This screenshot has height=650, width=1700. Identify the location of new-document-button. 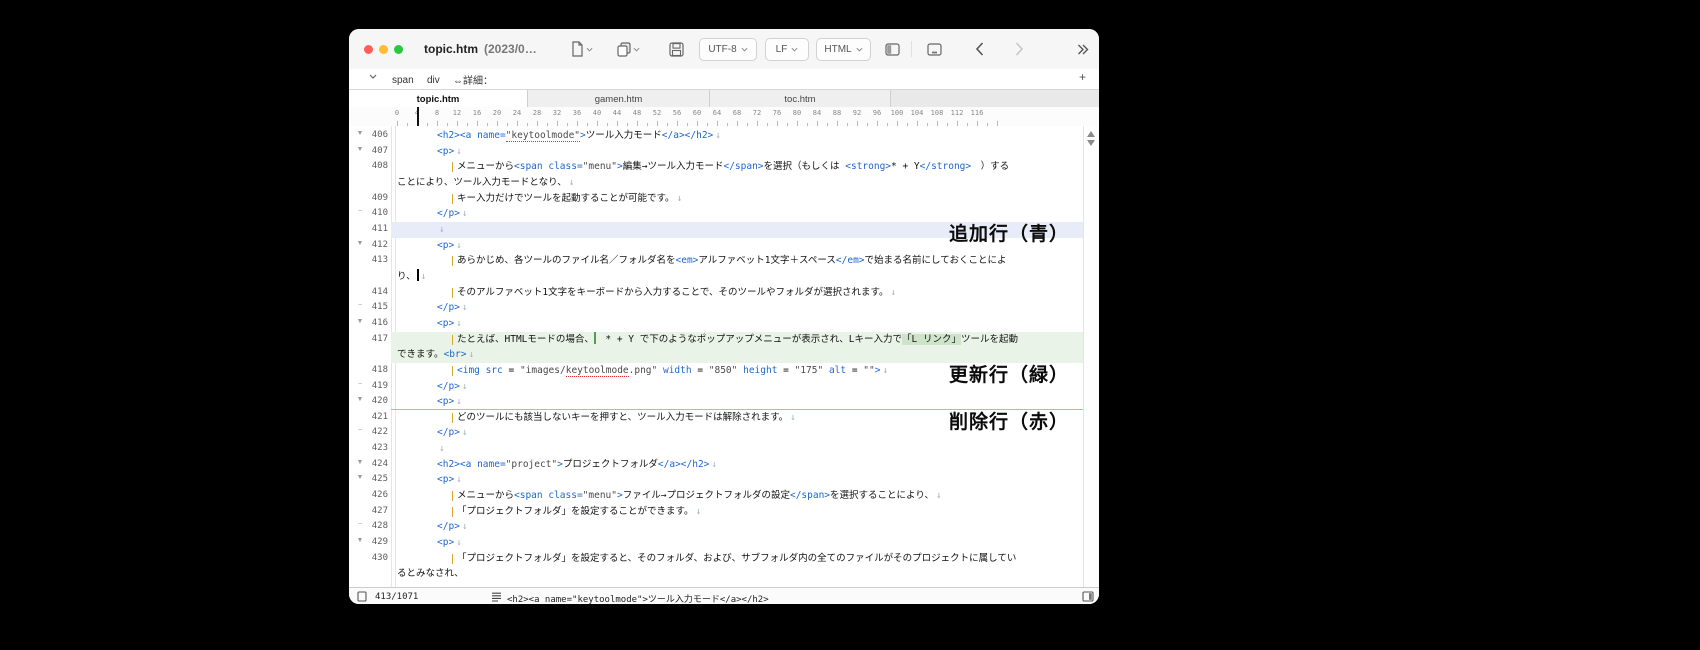
(582, 49).